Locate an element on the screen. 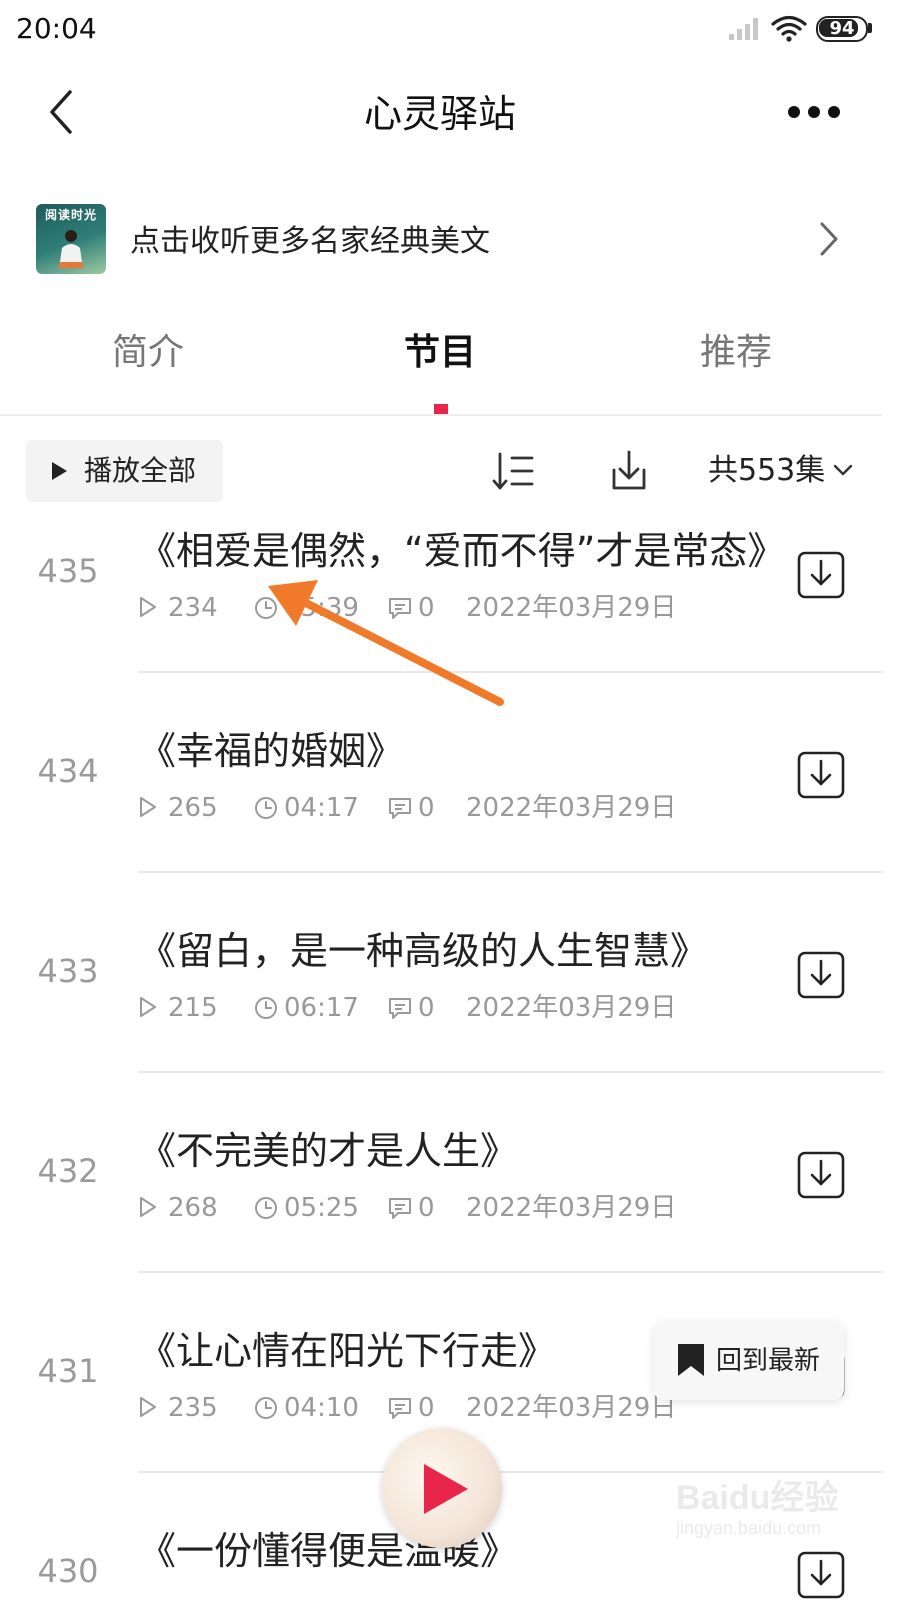 The height and width of the screenshot is (1600, 900). duration-value: 04:10 is located at coordinates (321, 1408).